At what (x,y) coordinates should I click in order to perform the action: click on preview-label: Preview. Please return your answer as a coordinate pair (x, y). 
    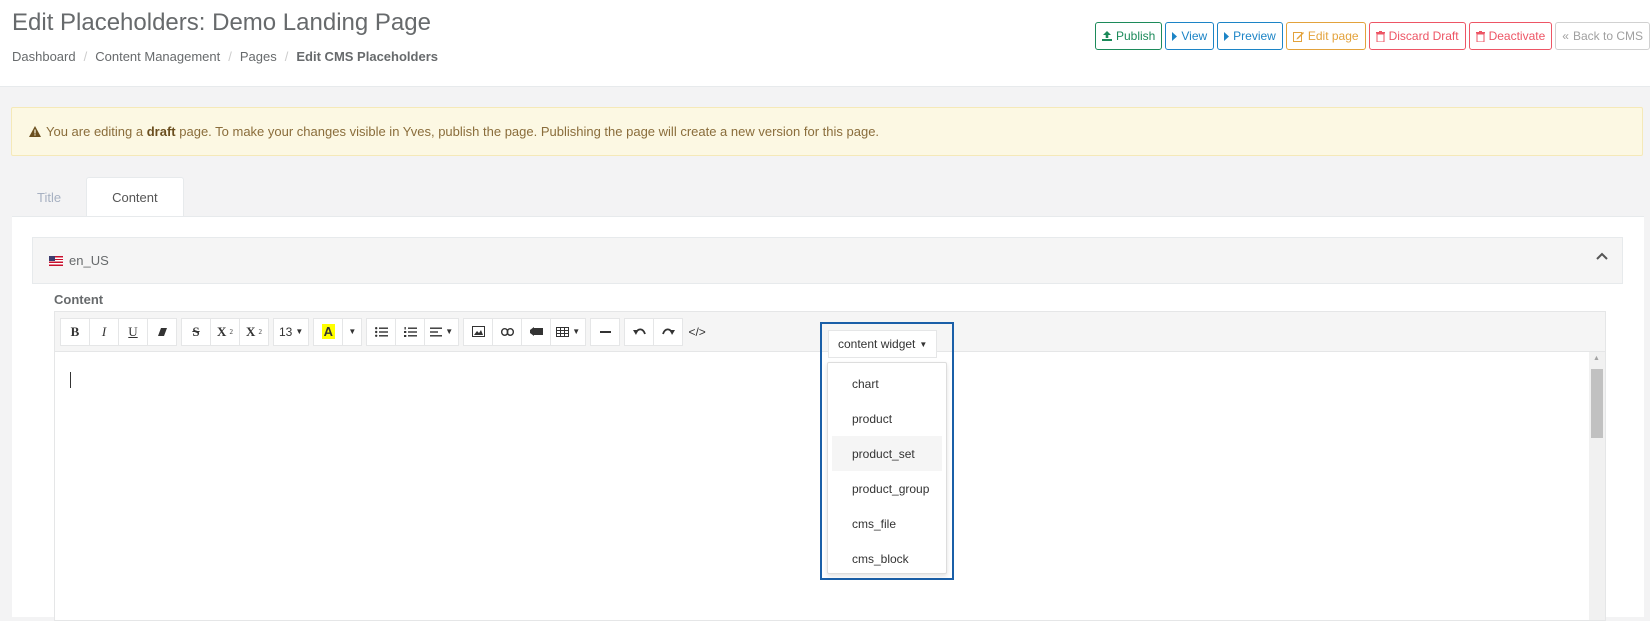
    Looking at the image, I should click on (1254, 36).